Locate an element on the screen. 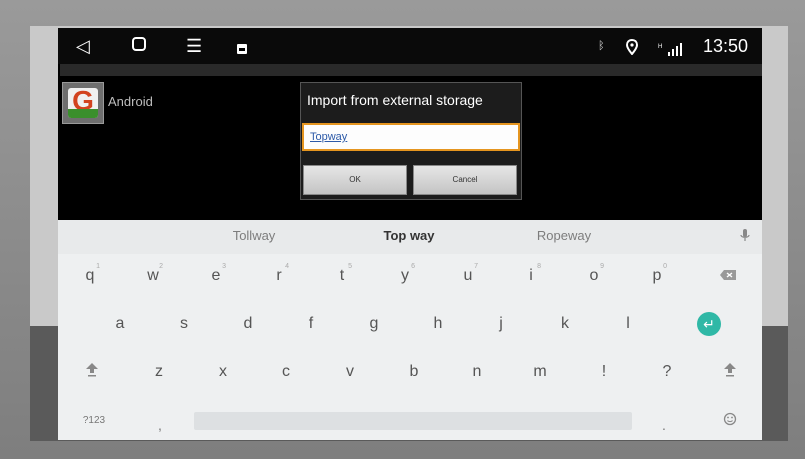 The image size is (805, 459). suggestion-left: Tollway is located at coordinates (254, 235).